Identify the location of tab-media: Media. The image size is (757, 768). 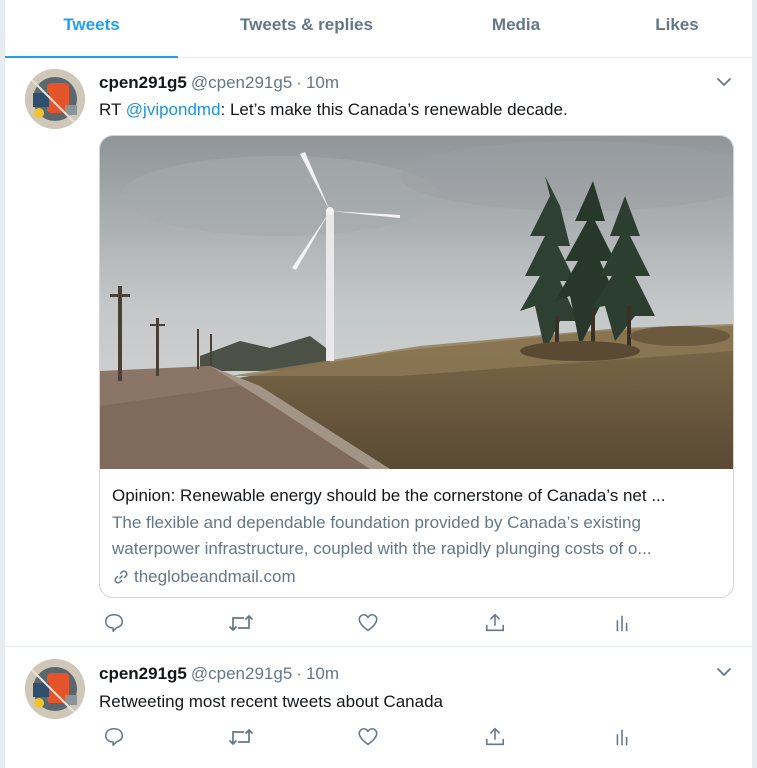
(516, 28).